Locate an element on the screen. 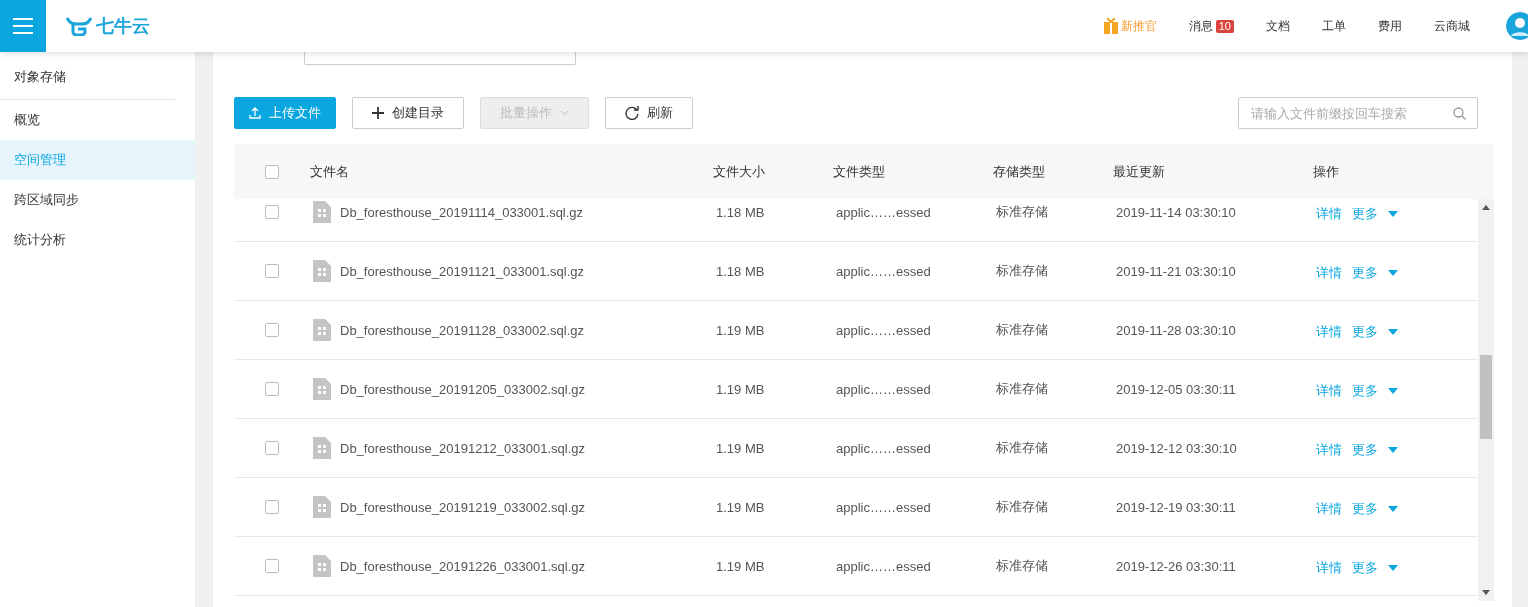 This screenshot has height=607, width=1528. column-header: 最近更新 is located at coordinates (1139, 171).